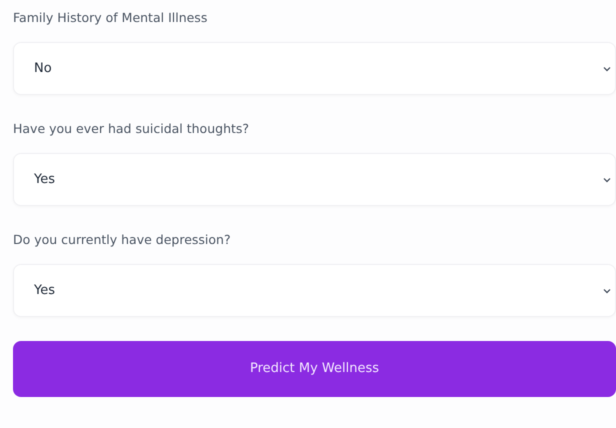  What do you see at coordinates (314, 68) in the screenshot?
I see `select-field: No` at bounding box center [314, 68].